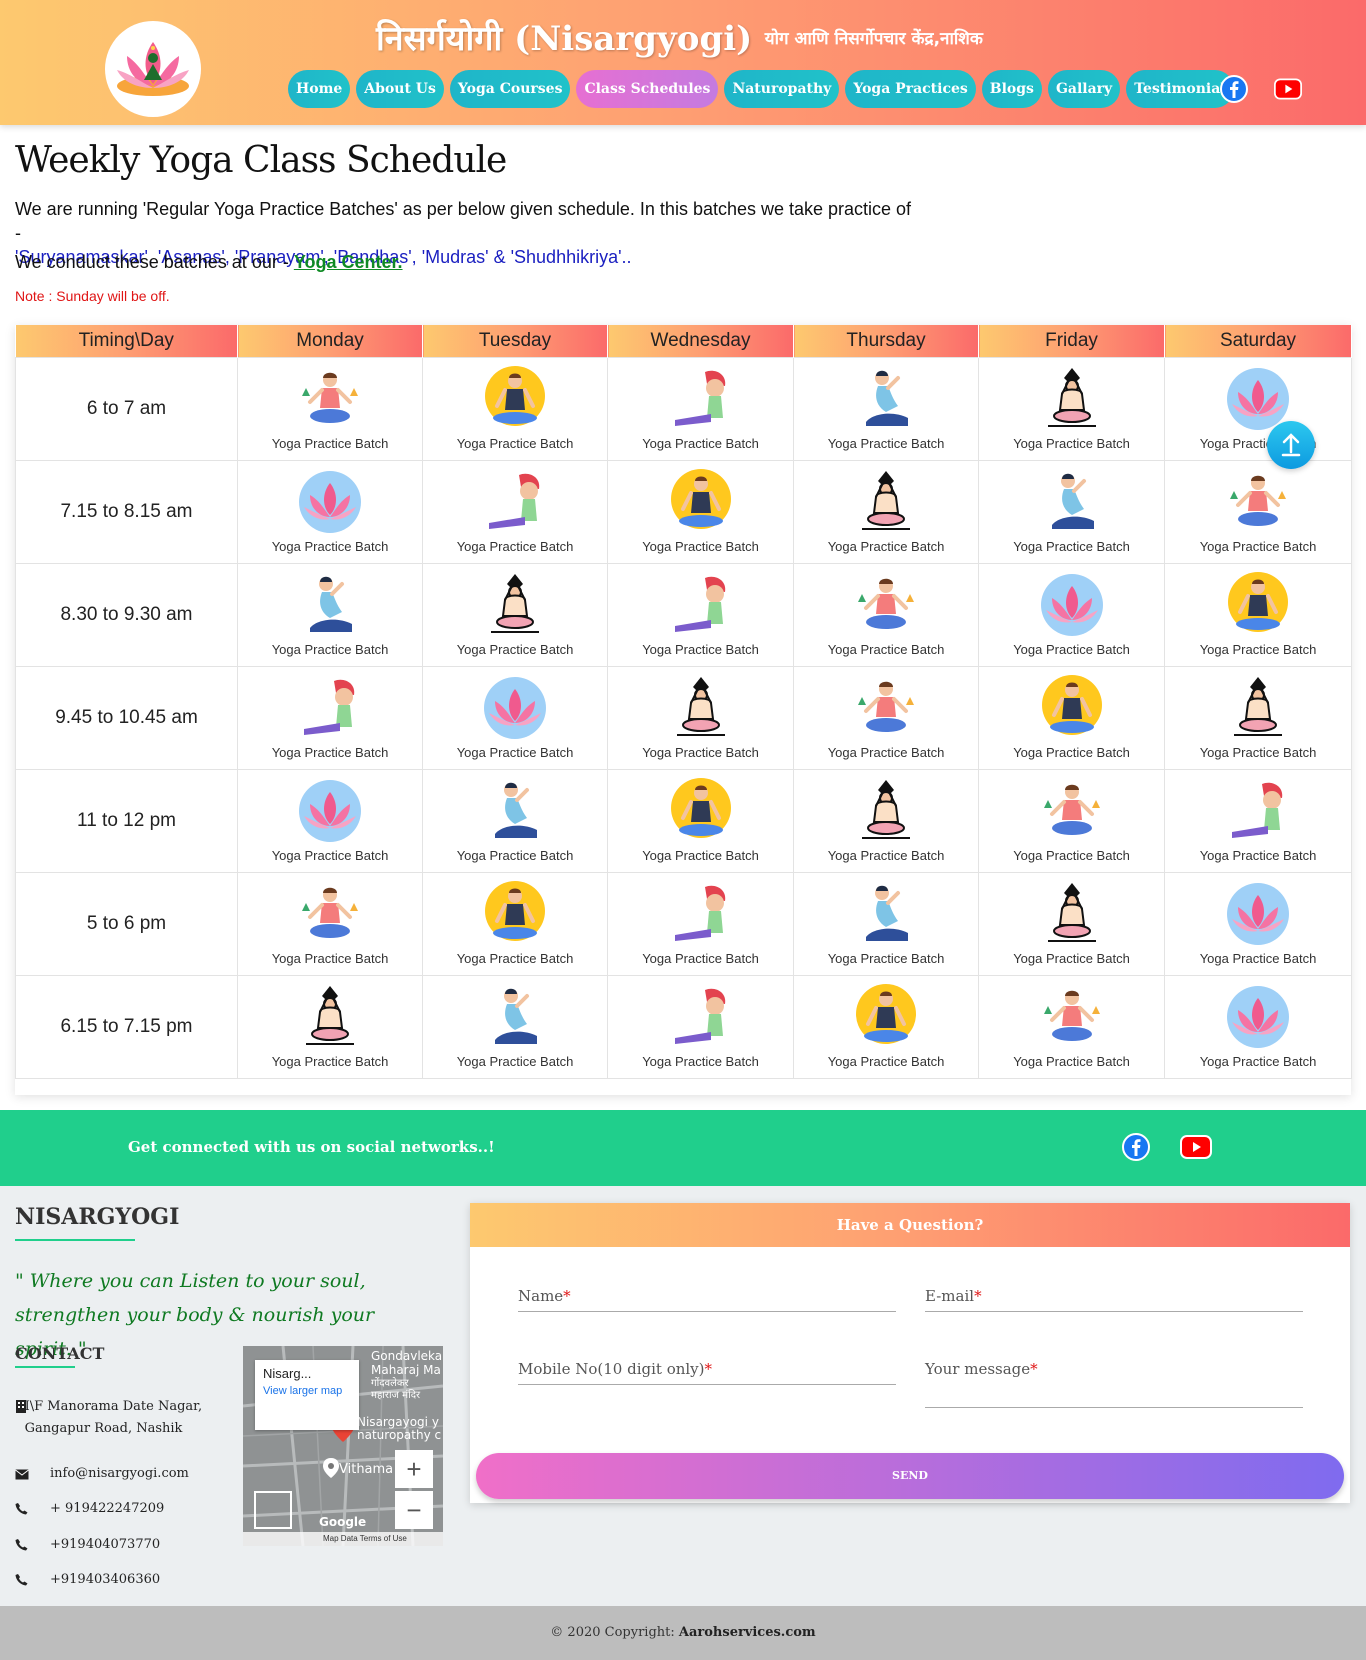 The height and width of the screenshot is (1660, 1366). I want to click on phone-text: +919403406360, so click(105, 1580).